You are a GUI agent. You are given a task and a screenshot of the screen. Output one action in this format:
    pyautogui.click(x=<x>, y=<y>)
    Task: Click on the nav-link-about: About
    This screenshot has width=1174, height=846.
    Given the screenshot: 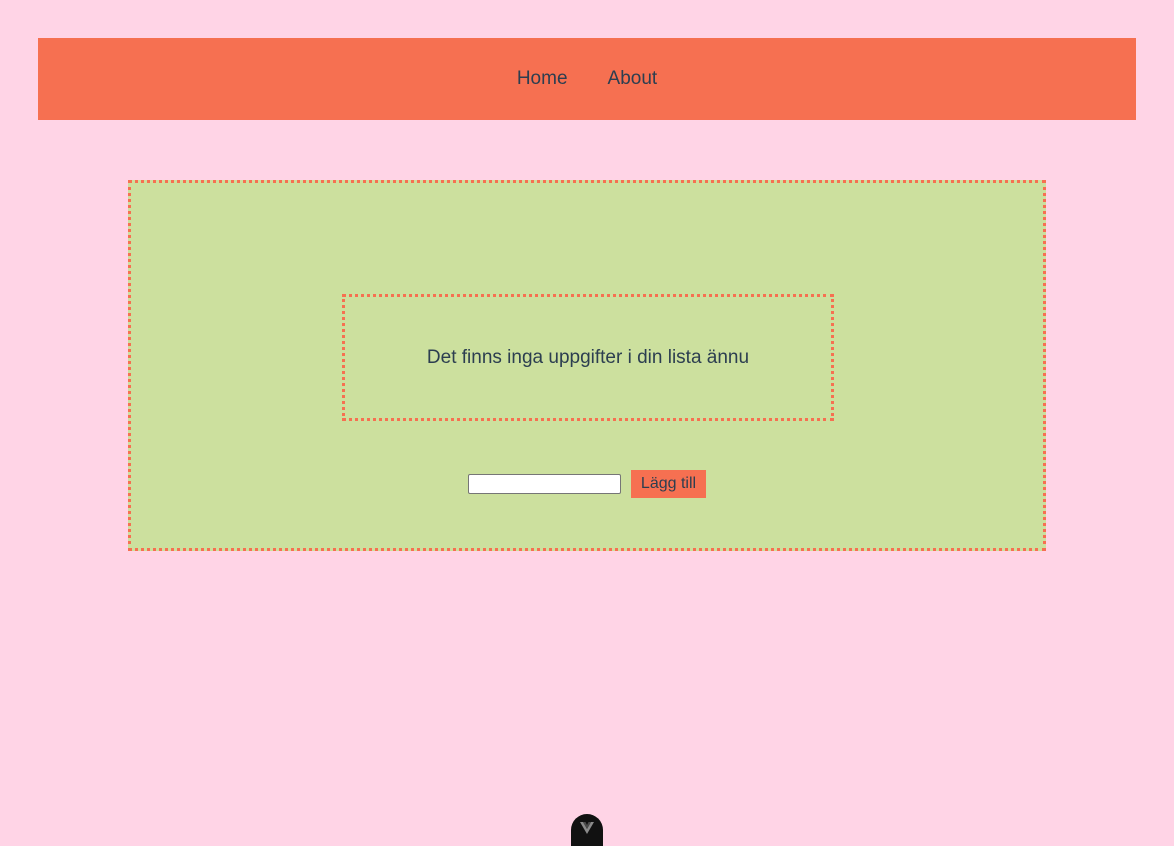 What is the action you would take?
    pyautogui.click(x=633, y=79)
    